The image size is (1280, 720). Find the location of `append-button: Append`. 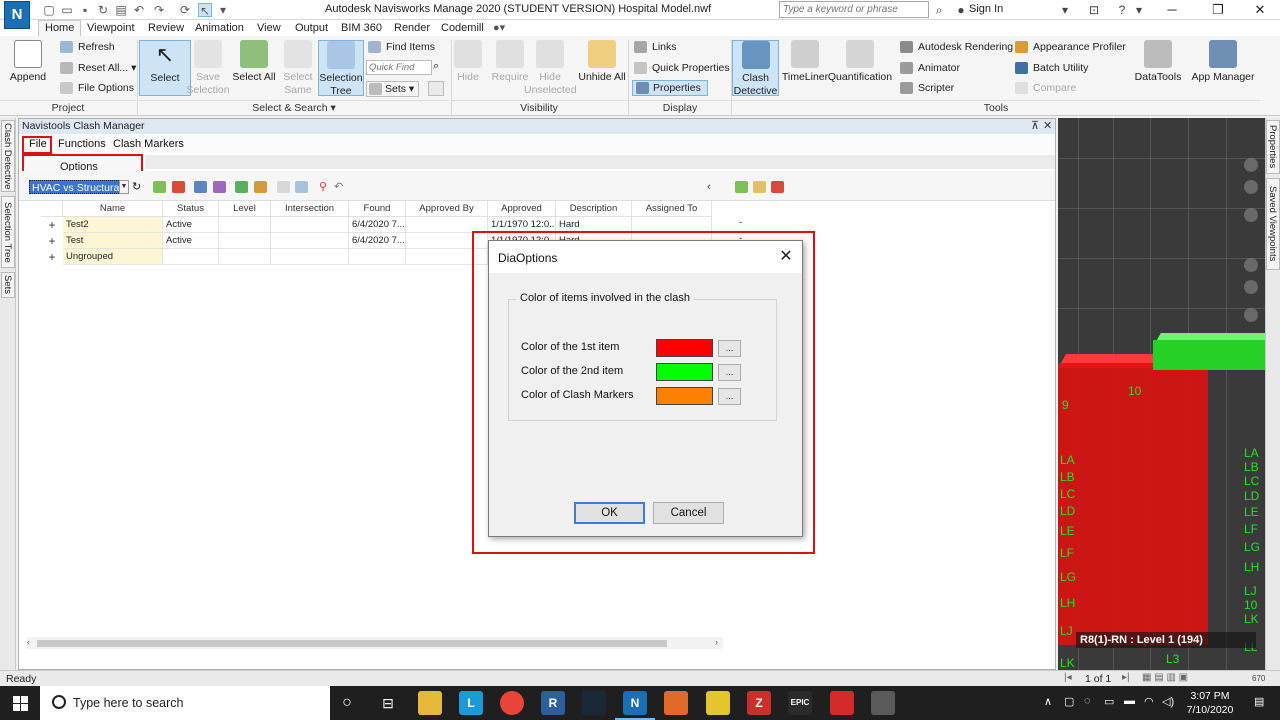

append-button: Append is located at coordinates (28, 62).